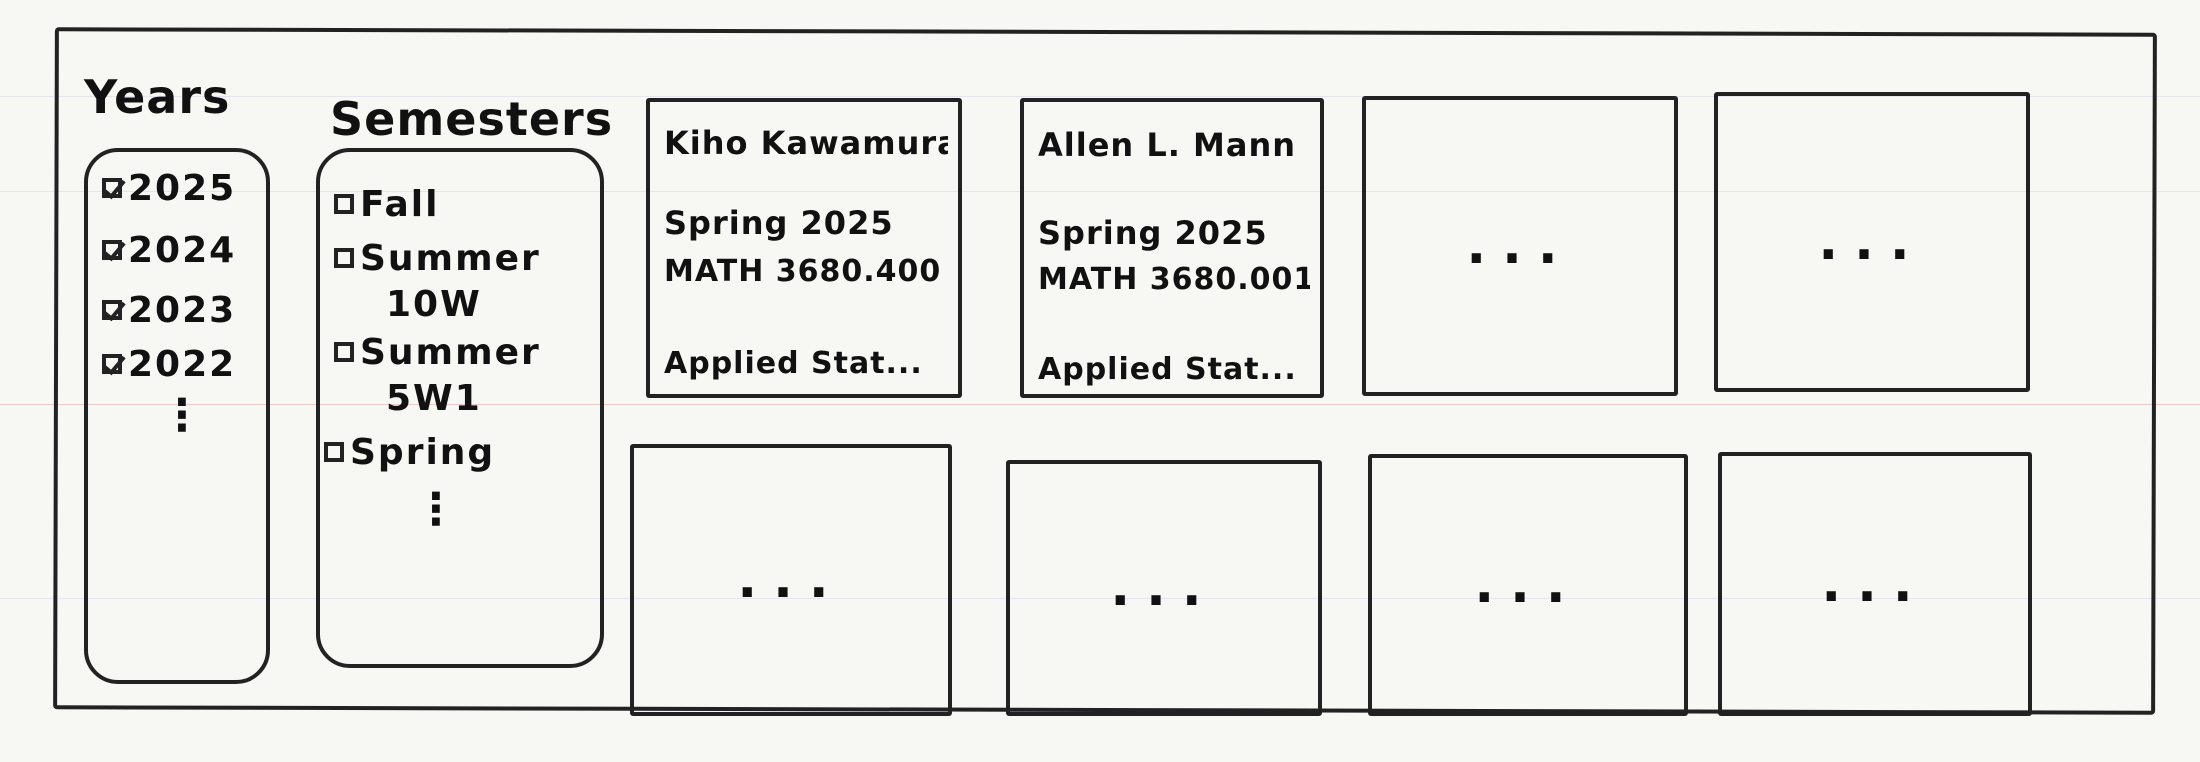 The height and width of the screenshot is (762, 2200). I want to click on year-option: 2025, so click(169, 189).